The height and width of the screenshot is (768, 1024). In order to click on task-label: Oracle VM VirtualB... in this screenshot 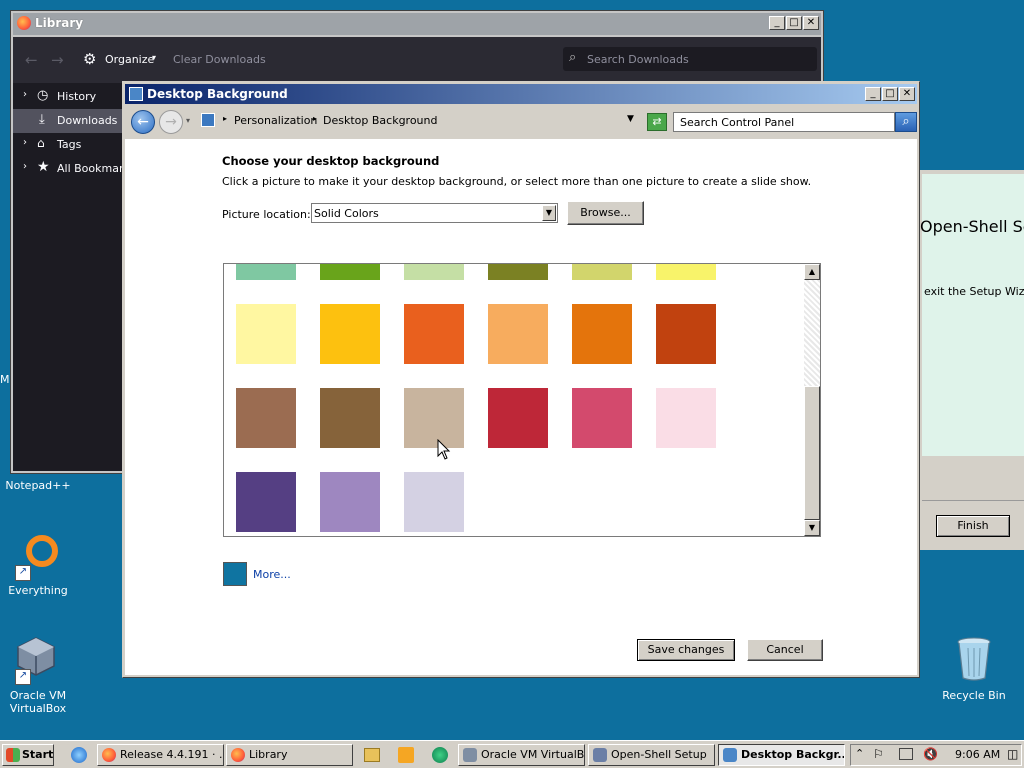, I will do `click(533, 754)`.